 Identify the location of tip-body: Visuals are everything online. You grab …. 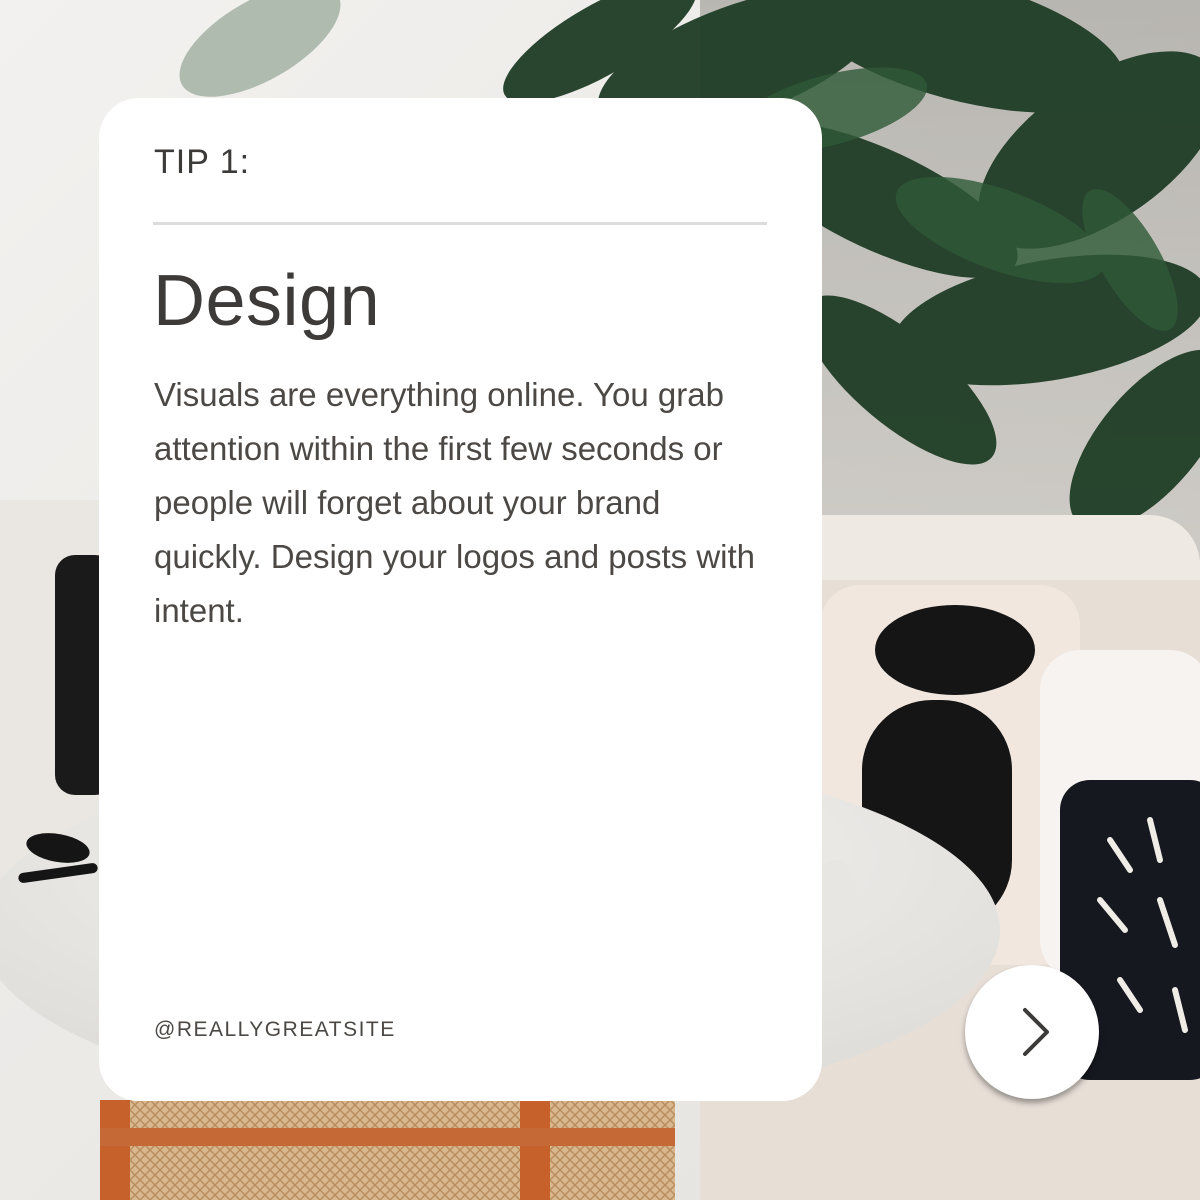
(455, 502).